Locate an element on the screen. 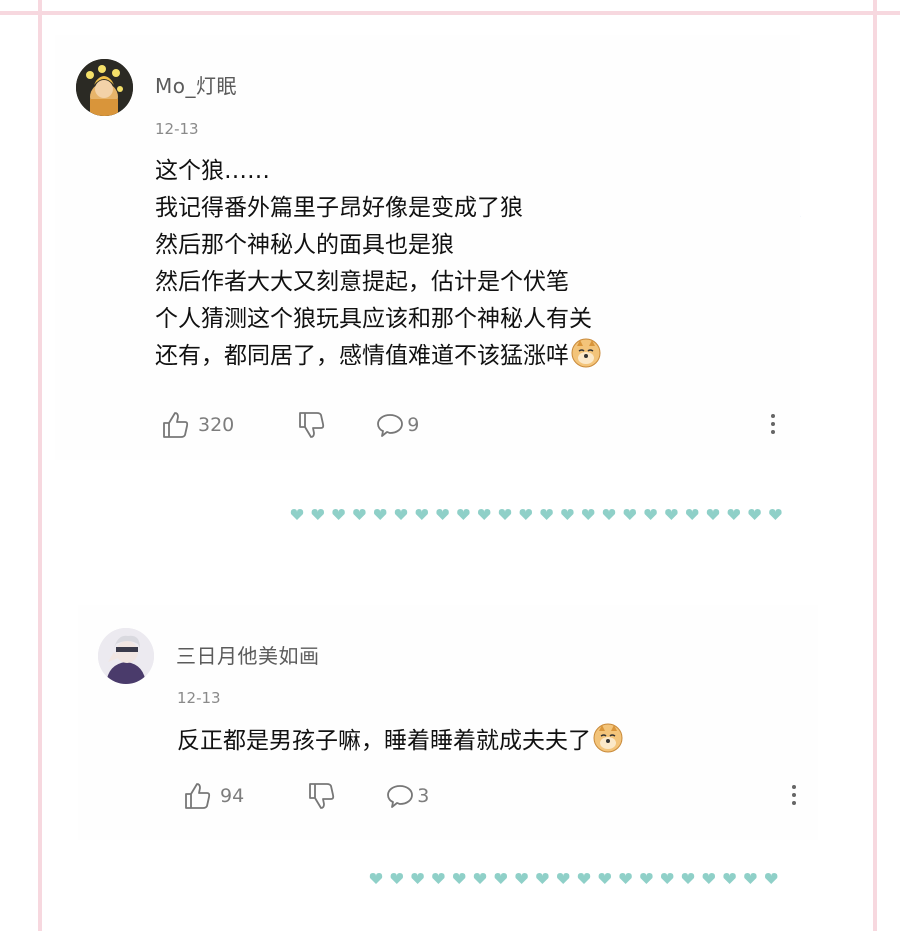 The image size is (900, 931). comment-actions: 320 9 is located at coordinates (289, 425).